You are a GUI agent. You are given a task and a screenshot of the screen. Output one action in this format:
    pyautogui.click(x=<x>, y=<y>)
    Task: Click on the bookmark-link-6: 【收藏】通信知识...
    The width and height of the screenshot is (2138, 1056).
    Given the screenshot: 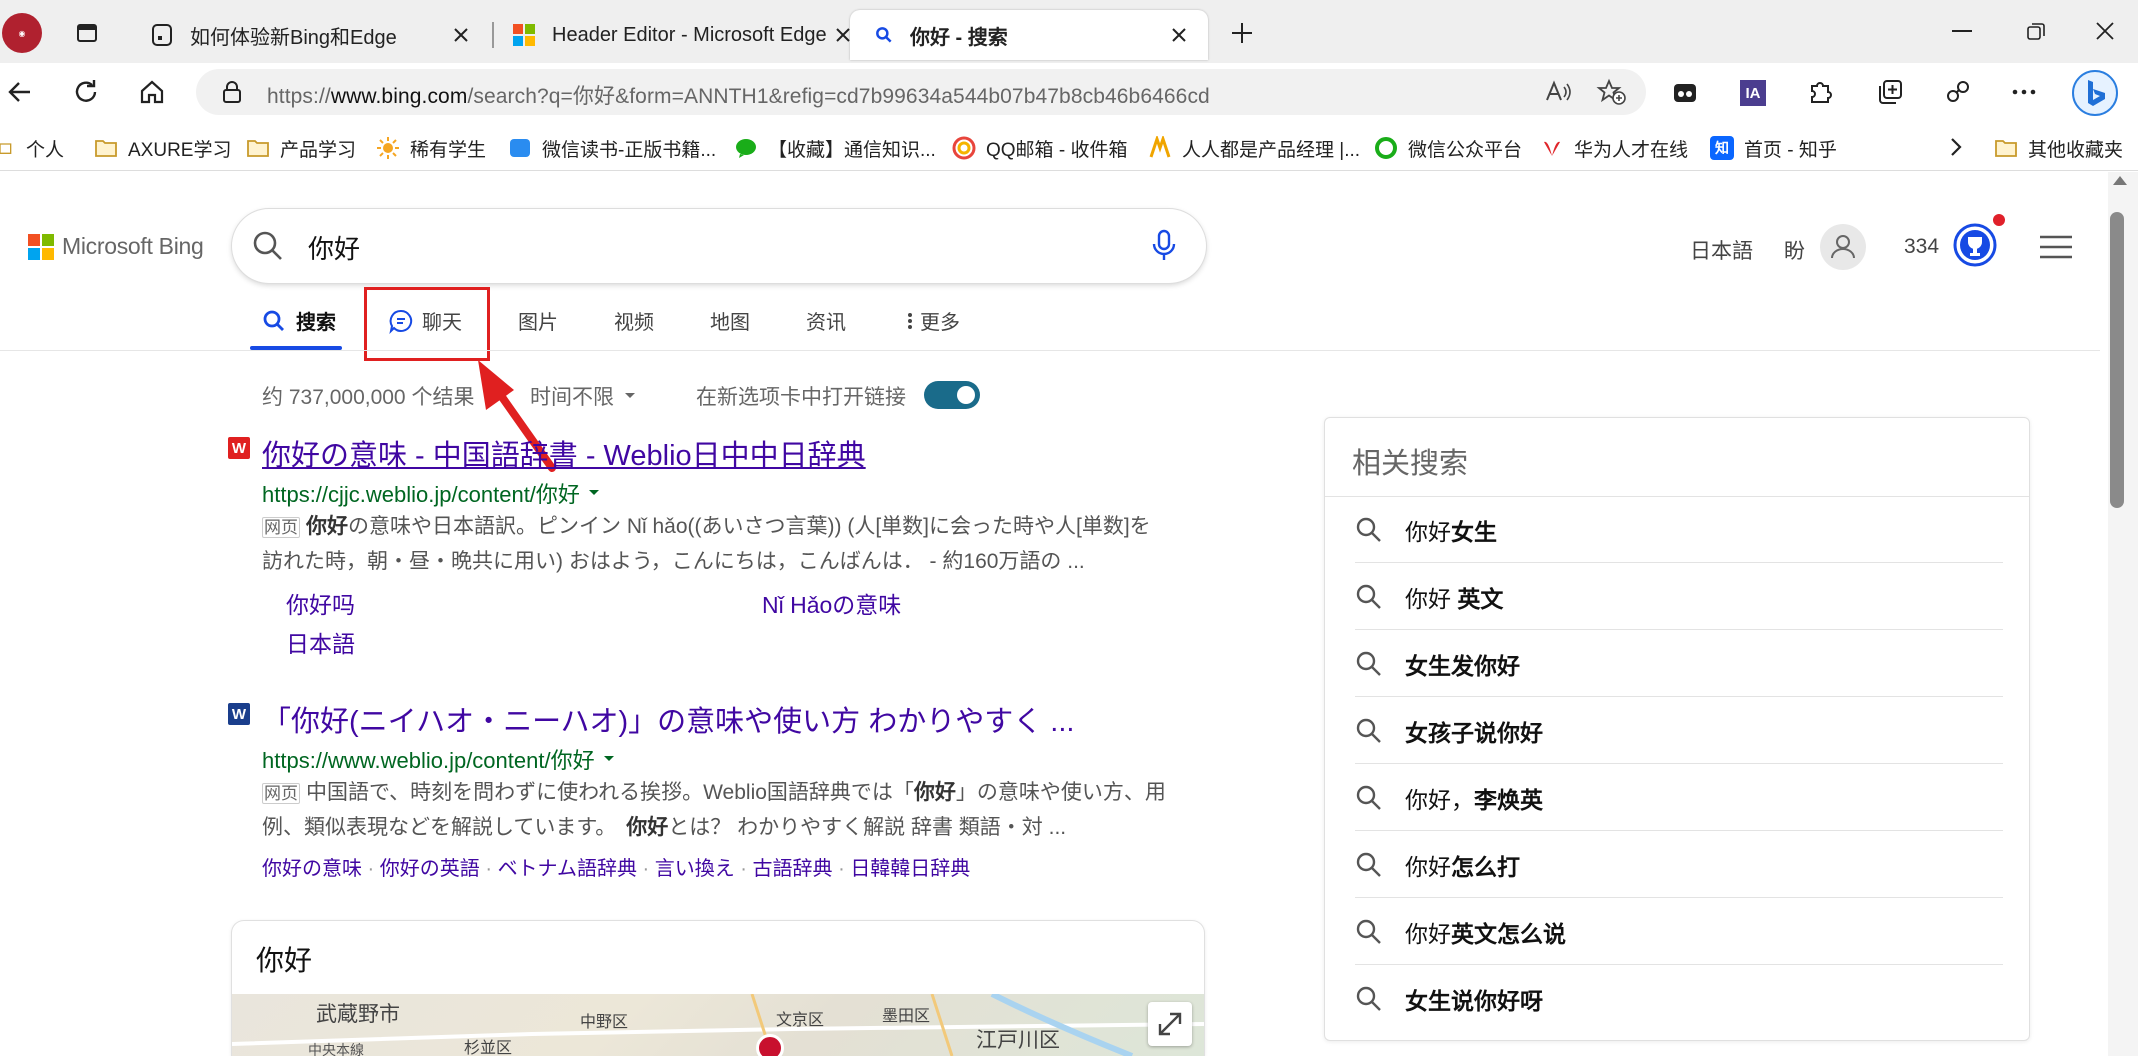 What is the action you would take?
    pyautogui.click(x=835, y=148)
    